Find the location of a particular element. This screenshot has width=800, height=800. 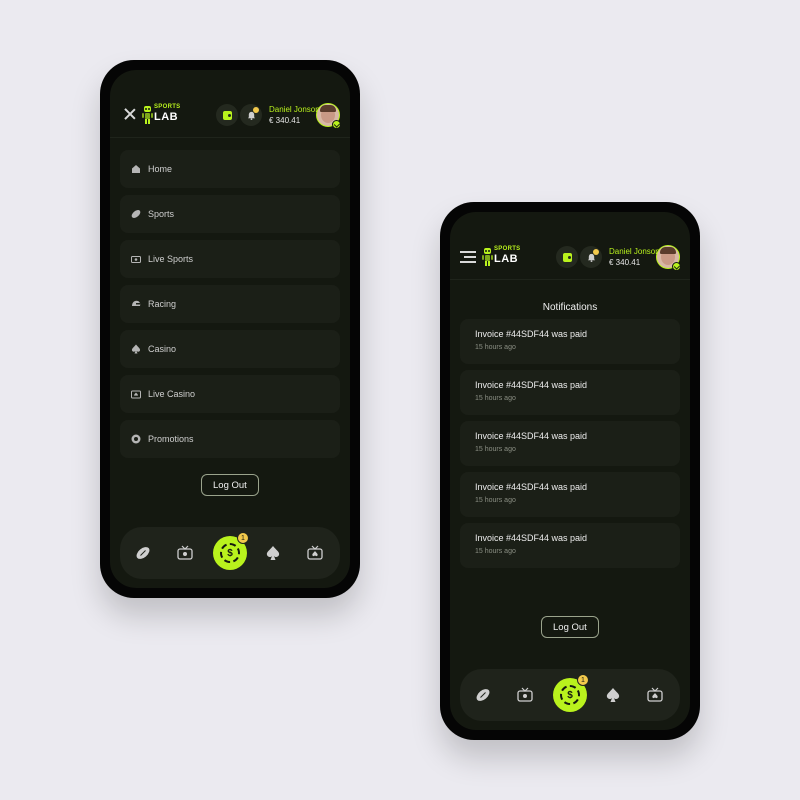

page-title: Notifications is located at coordinates (570, 307).